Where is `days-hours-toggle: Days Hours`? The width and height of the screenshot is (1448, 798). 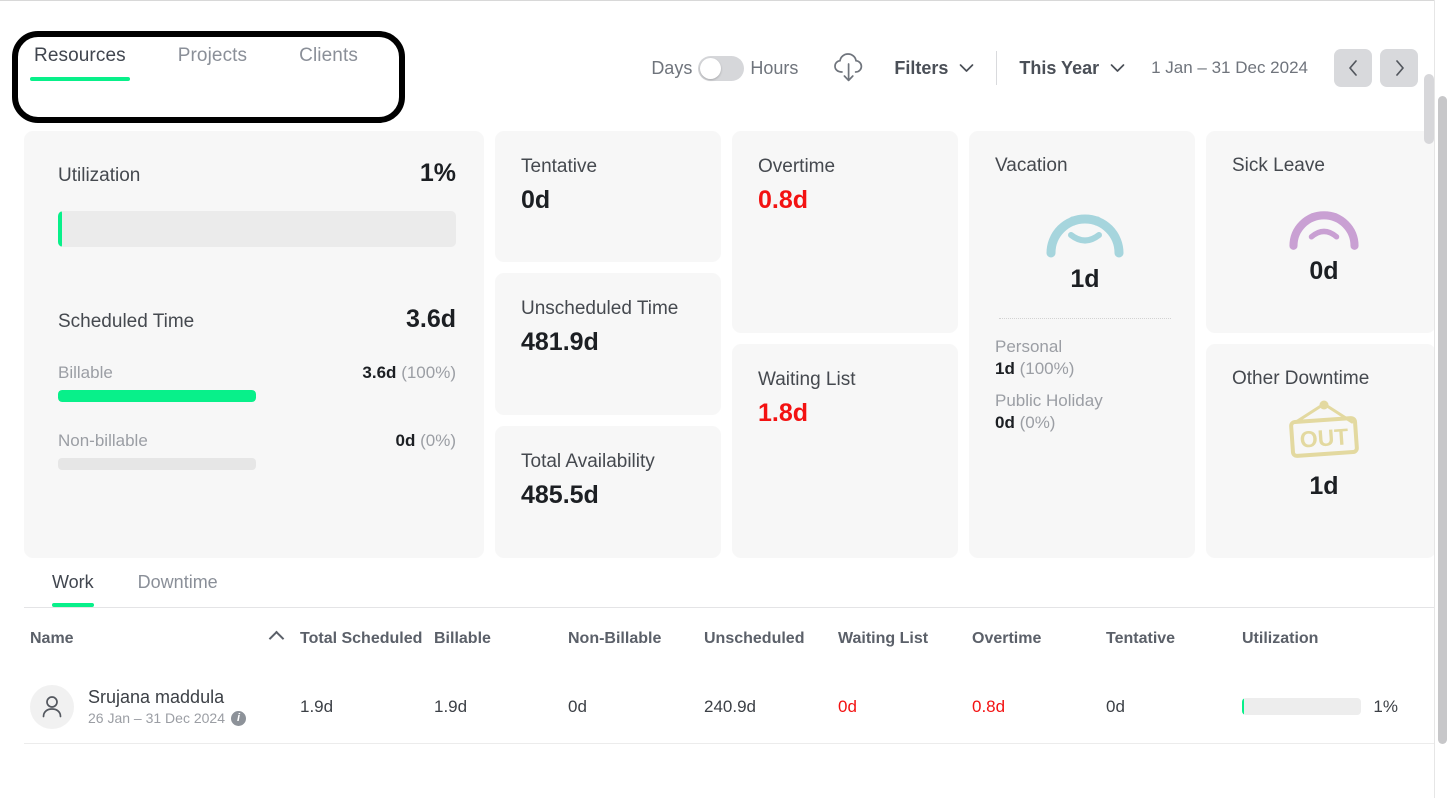
days-hours-toggle: Days Hours is located at coordinates (725, 68).